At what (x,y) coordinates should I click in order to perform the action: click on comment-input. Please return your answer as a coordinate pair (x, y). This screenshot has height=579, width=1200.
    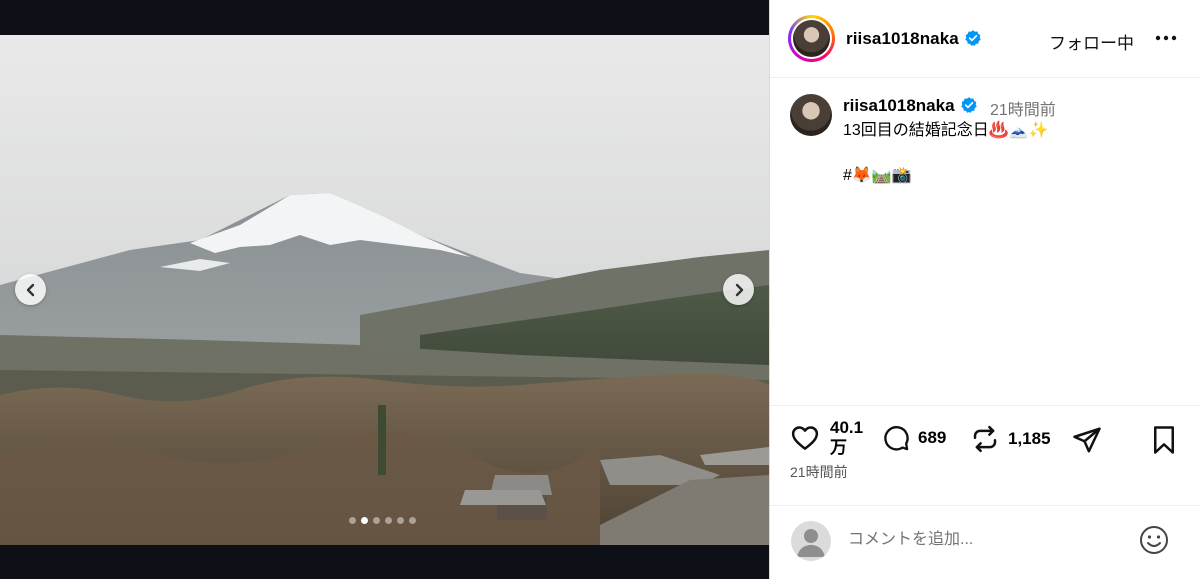
    Looking at the image, I should click on (988, 540).